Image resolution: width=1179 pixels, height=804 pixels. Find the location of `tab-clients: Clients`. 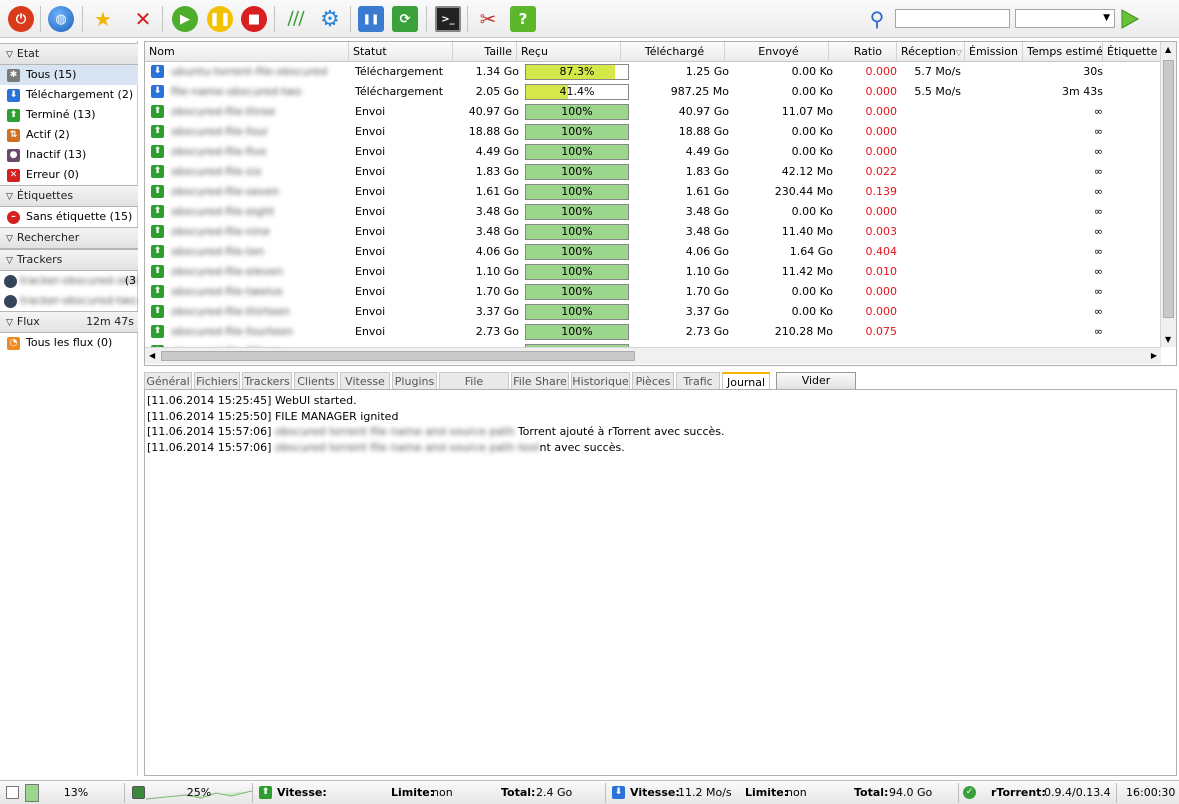

tab-clients: Clients is located at coordinates (316, 381).